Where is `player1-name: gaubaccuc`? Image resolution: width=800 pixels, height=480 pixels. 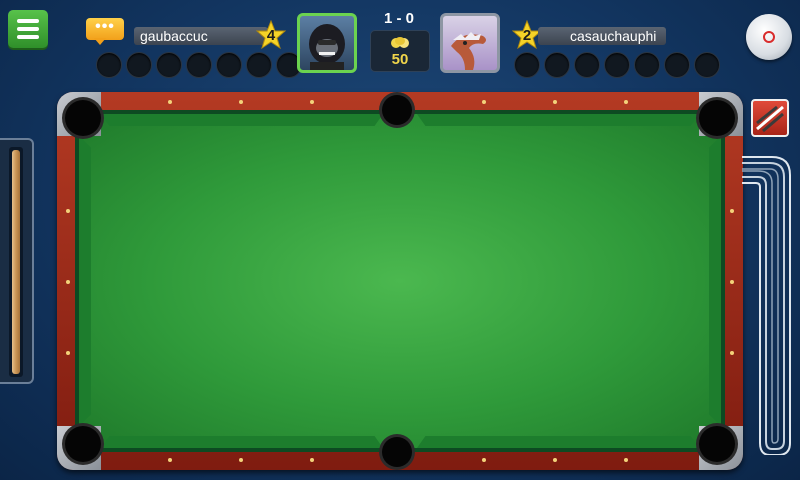
player1-name: gaubaccuc is located at coordinates (201, 36).